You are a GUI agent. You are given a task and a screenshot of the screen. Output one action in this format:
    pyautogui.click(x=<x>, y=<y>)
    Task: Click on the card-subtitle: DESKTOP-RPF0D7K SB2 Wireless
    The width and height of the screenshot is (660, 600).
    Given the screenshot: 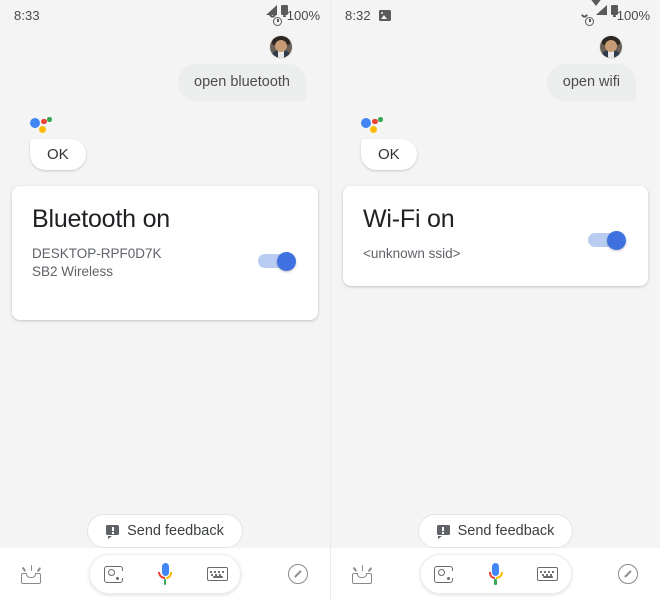 What is the action you would take?
    pyautogui.click(x=132, y=263)
    